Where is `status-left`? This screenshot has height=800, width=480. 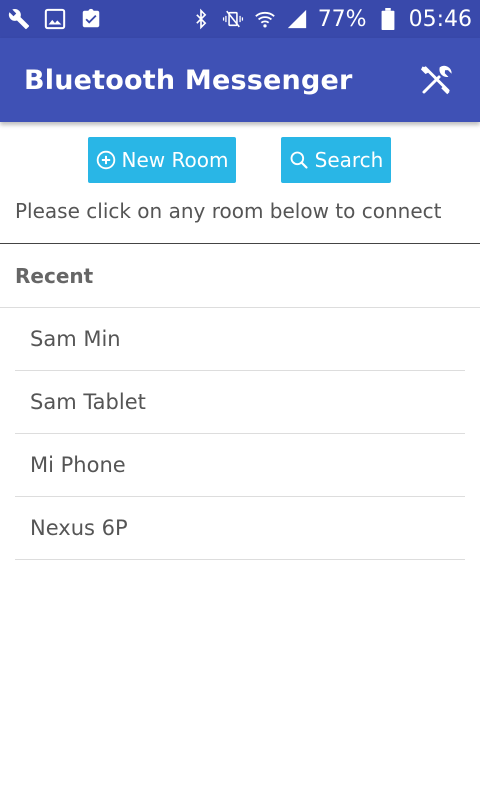 status-left is located at coordinates (55, 19).